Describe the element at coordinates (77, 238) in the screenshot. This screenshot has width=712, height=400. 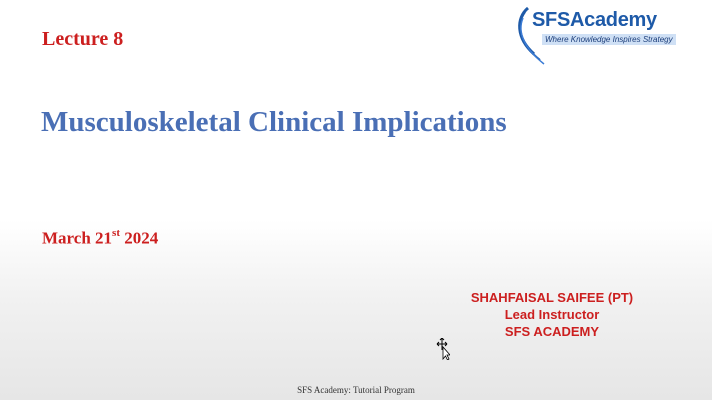
I see `date-day: March 21` at that location.